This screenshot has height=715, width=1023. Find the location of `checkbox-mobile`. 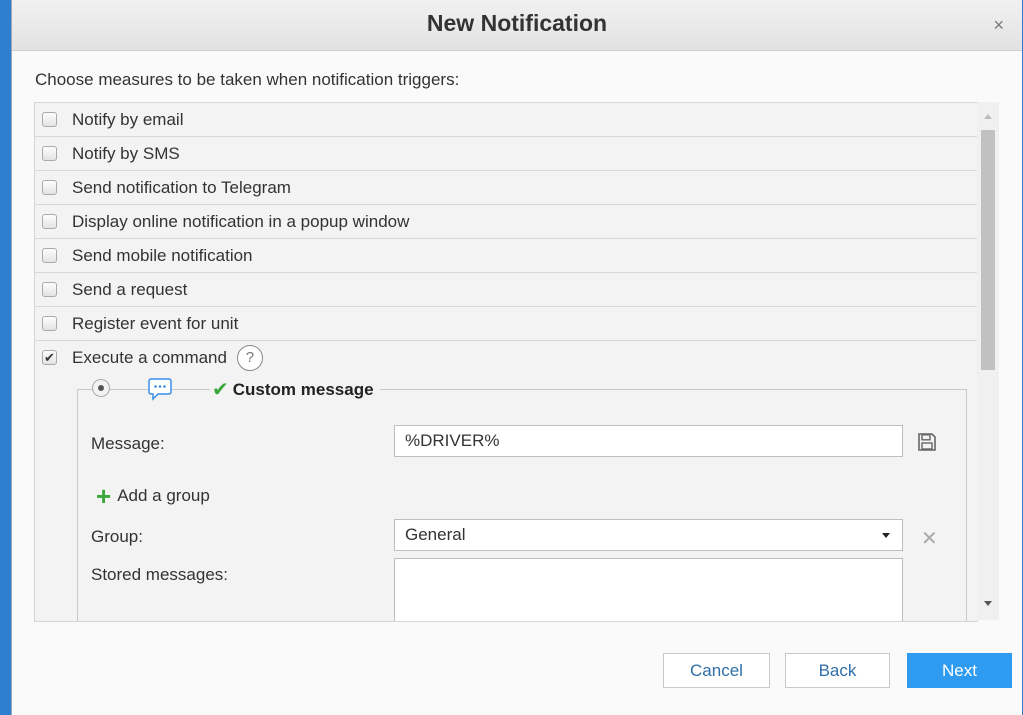

checkbox-mobile is located at coordinates (49, 255).